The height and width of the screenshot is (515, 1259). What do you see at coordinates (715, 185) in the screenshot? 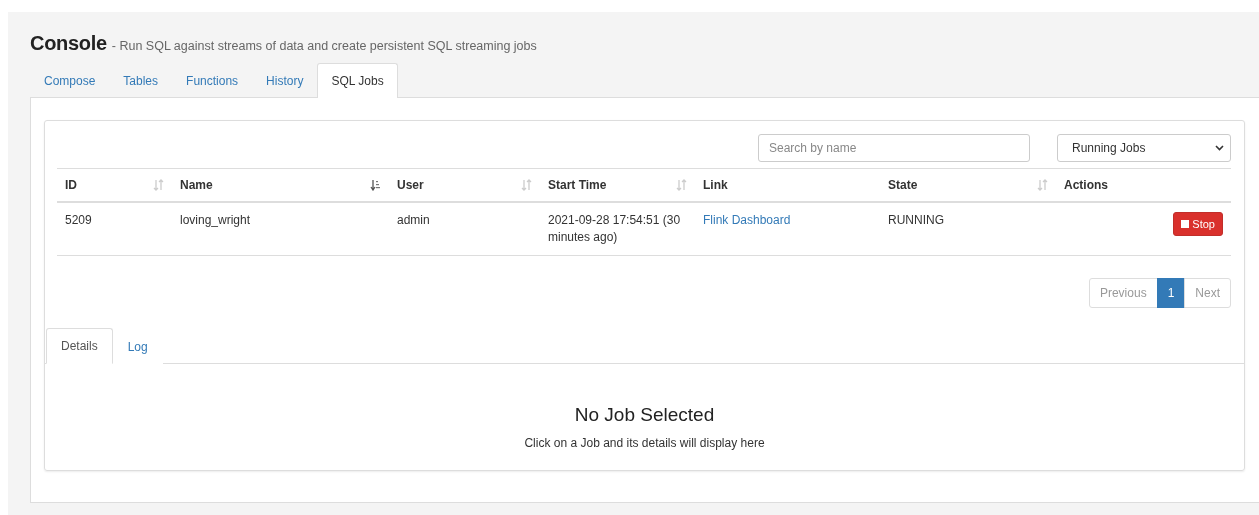
I see `column-header: Link` at bounding box center [715, 185].